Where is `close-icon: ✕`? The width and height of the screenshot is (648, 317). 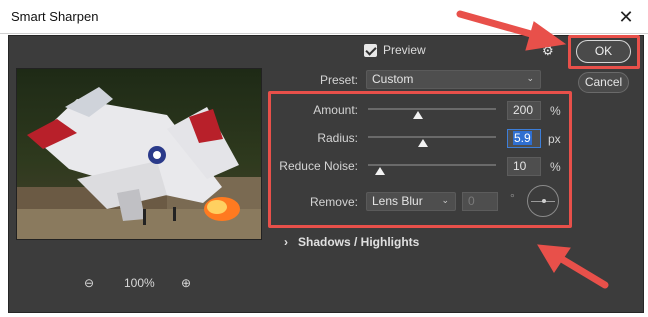
close-icon: ✕ is located at coordinates (626, 17).